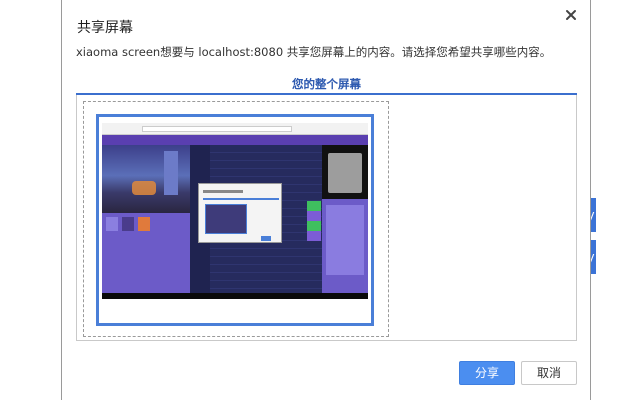 The width and height of the screenshot is (640, 400). What do you see at coordinates (345, 173) in the screenshot?
I see `thumb-video-image` at bounding box center [345, 173].